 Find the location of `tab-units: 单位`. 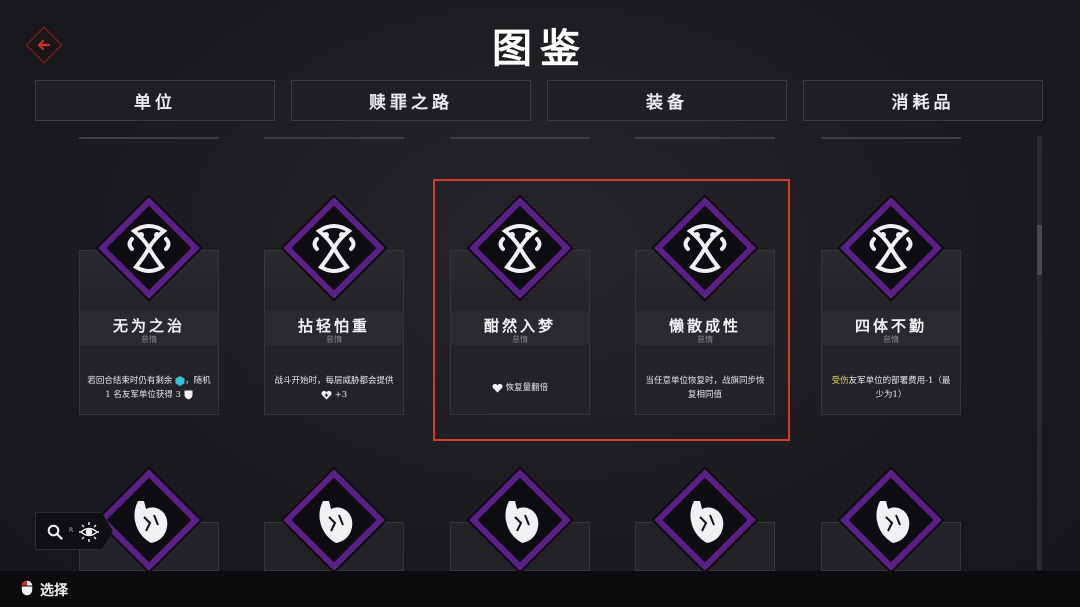

tab-units: 单位 is located at coordinates (155, 100).